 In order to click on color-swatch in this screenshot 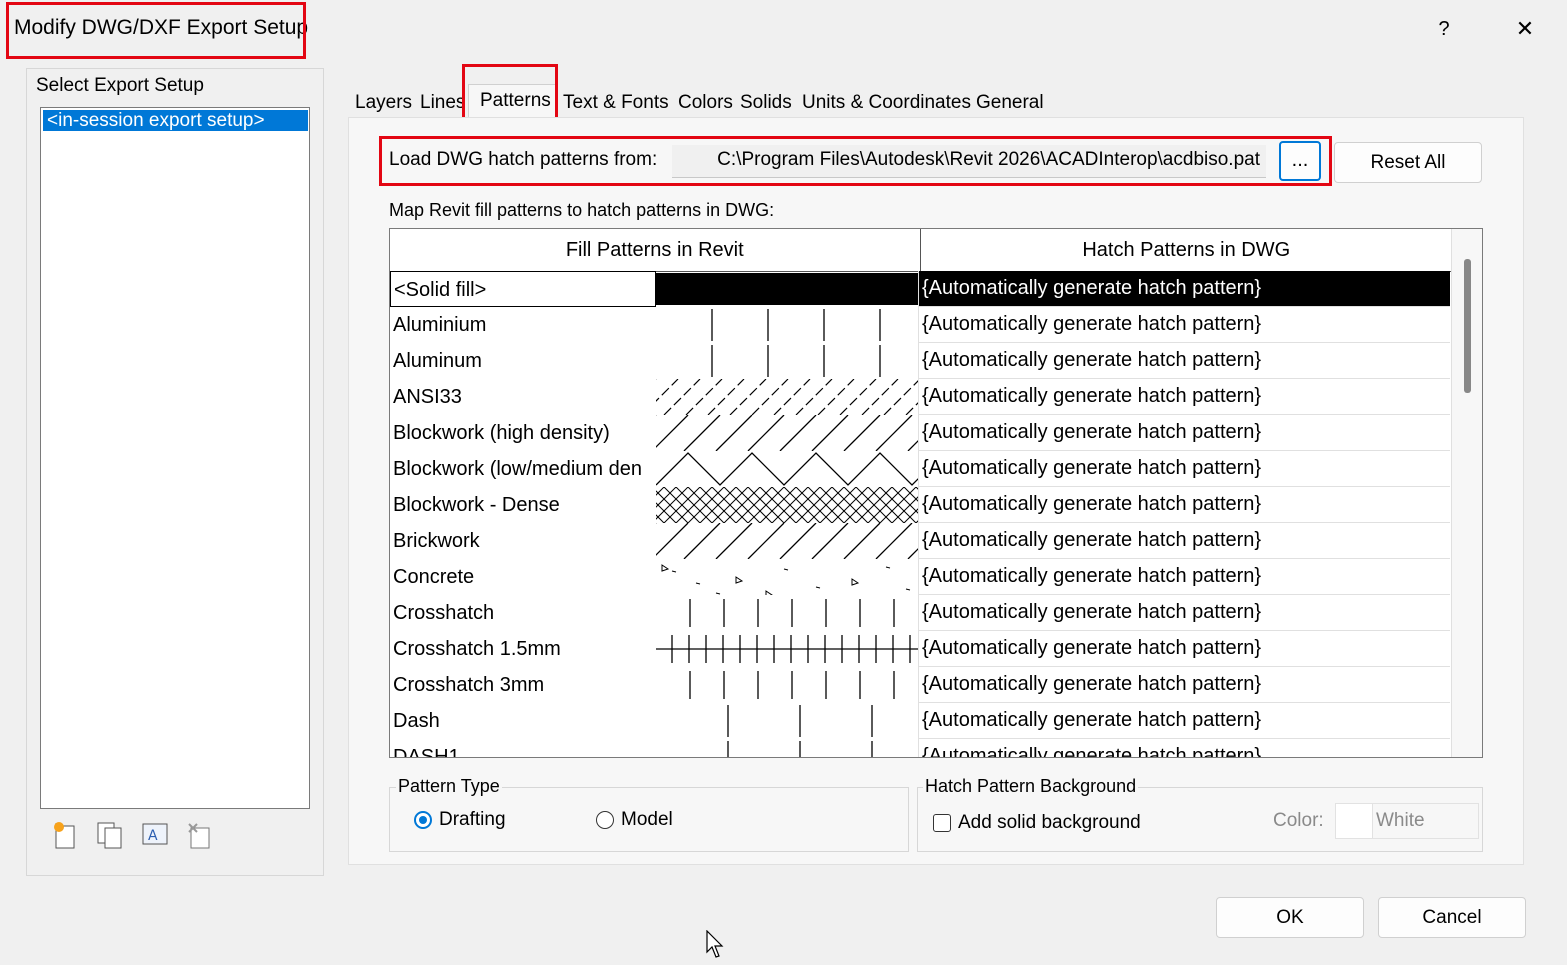, I will do `click(1354, 821)`.